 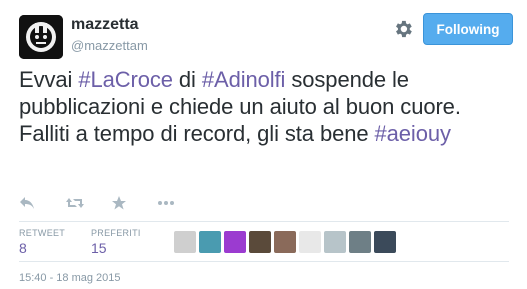 What do you see at coordinates (403, 29) in the screenshot?
I see `gear-icon` at bounding box center [403, 29].